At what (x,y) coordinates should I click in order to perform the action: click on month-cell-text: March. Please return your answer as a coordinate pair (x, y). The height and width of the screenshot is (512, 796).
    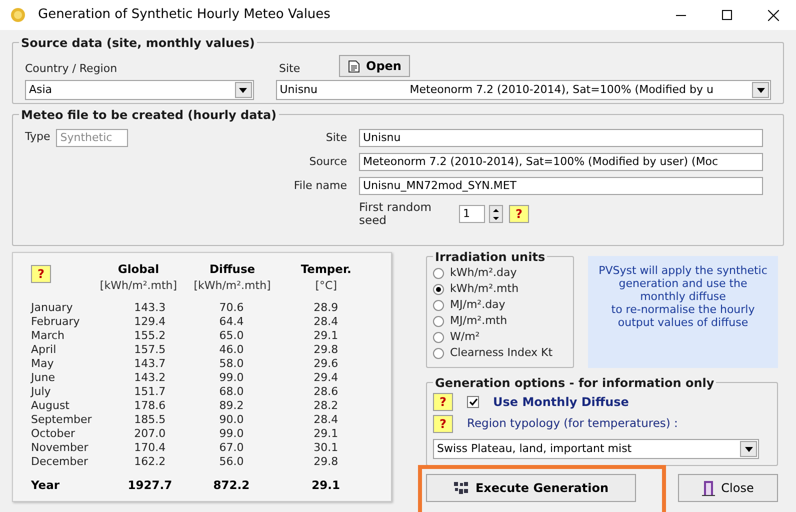
    Looking at the image, I should click on (48, 335).